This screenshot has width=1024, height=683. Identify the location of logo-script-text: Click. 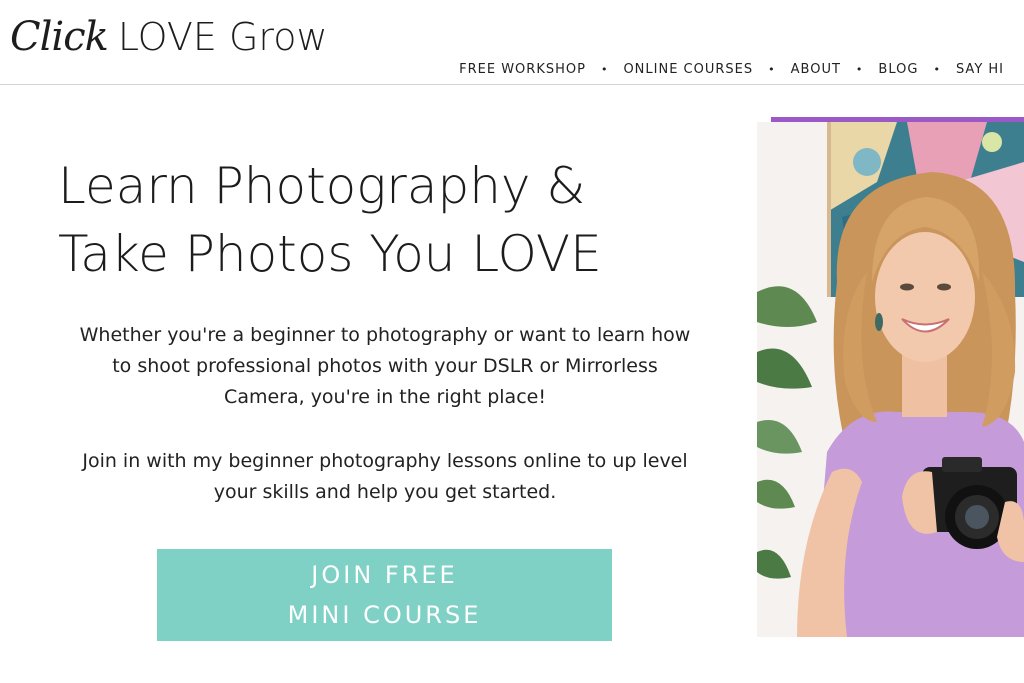
(59, 37).